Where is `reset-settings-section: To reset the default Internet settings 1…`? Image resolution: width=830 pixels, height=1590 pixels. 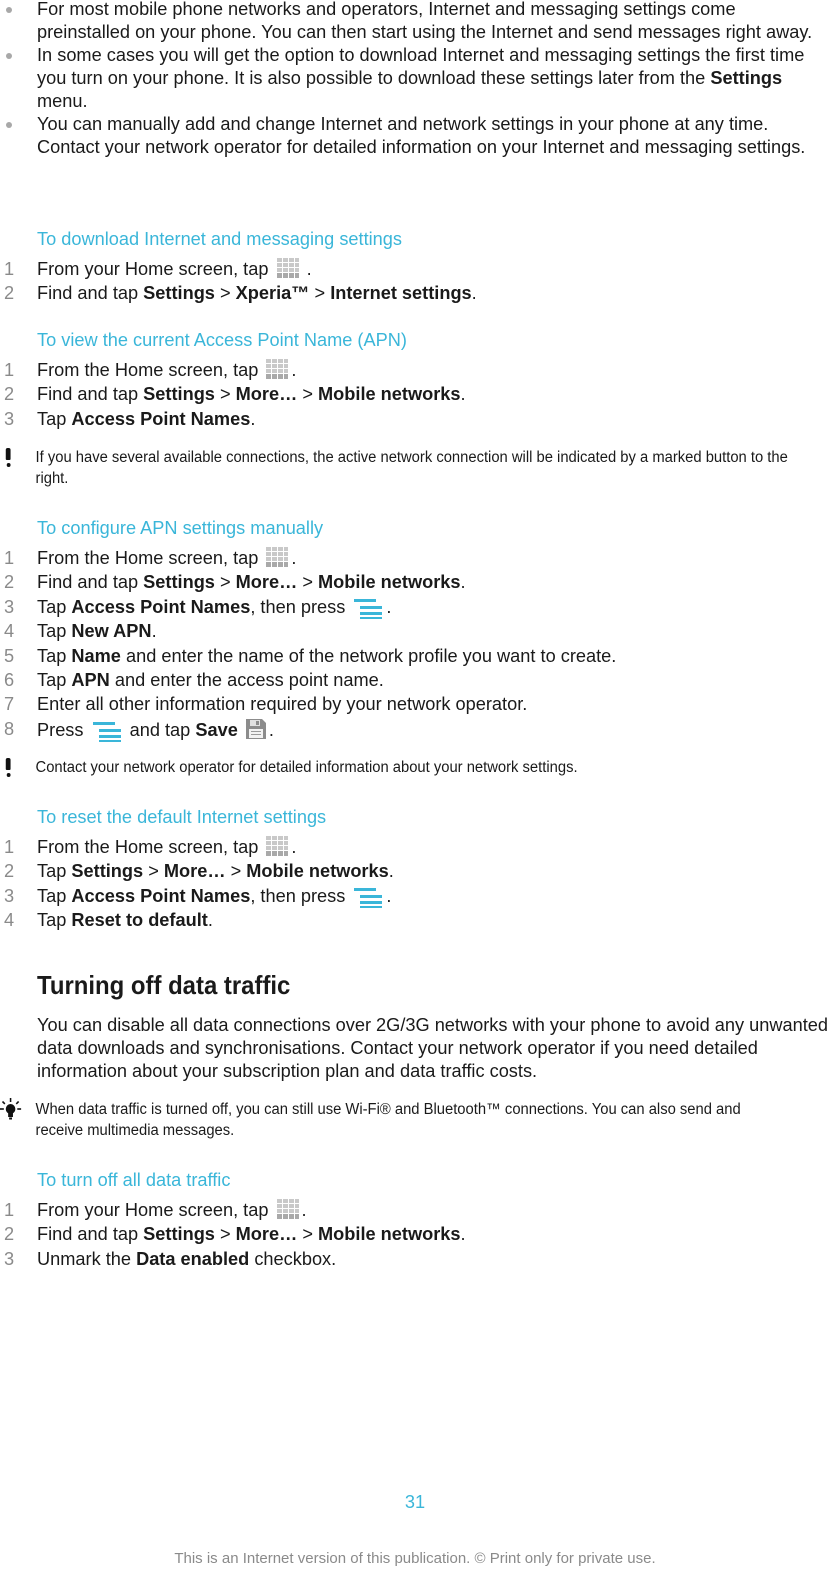
reset-settings-section: To reset the default Internet settings 1… is located at coordinates (415, 869).